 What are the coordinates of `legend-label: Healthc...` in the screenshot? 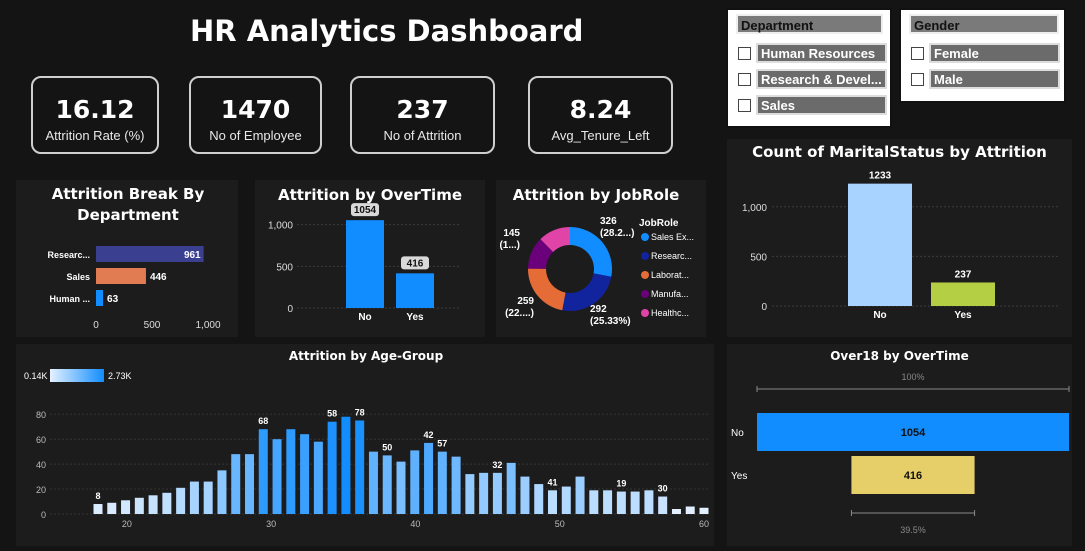 It's located at (670, 313).